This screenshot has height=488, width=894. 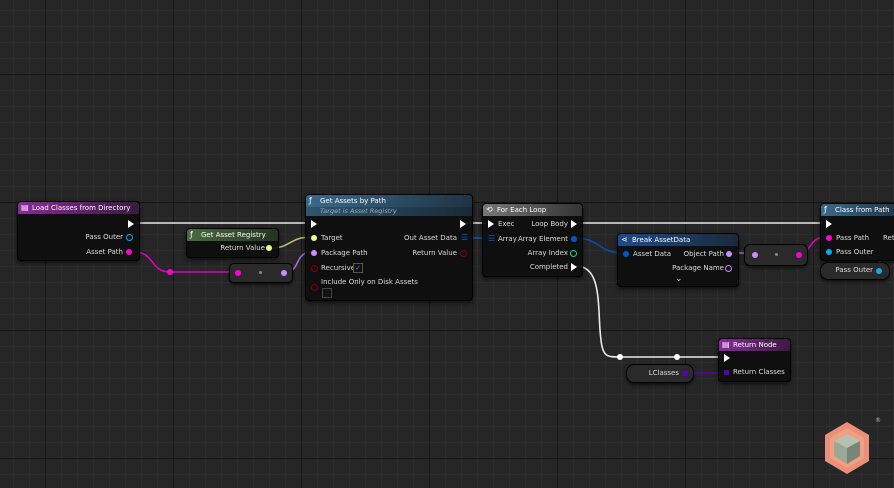 What do you see at coordinates (542, 239) in the screenshot?
I see `pin-label: Array Element` at bounding box center [542, 239].